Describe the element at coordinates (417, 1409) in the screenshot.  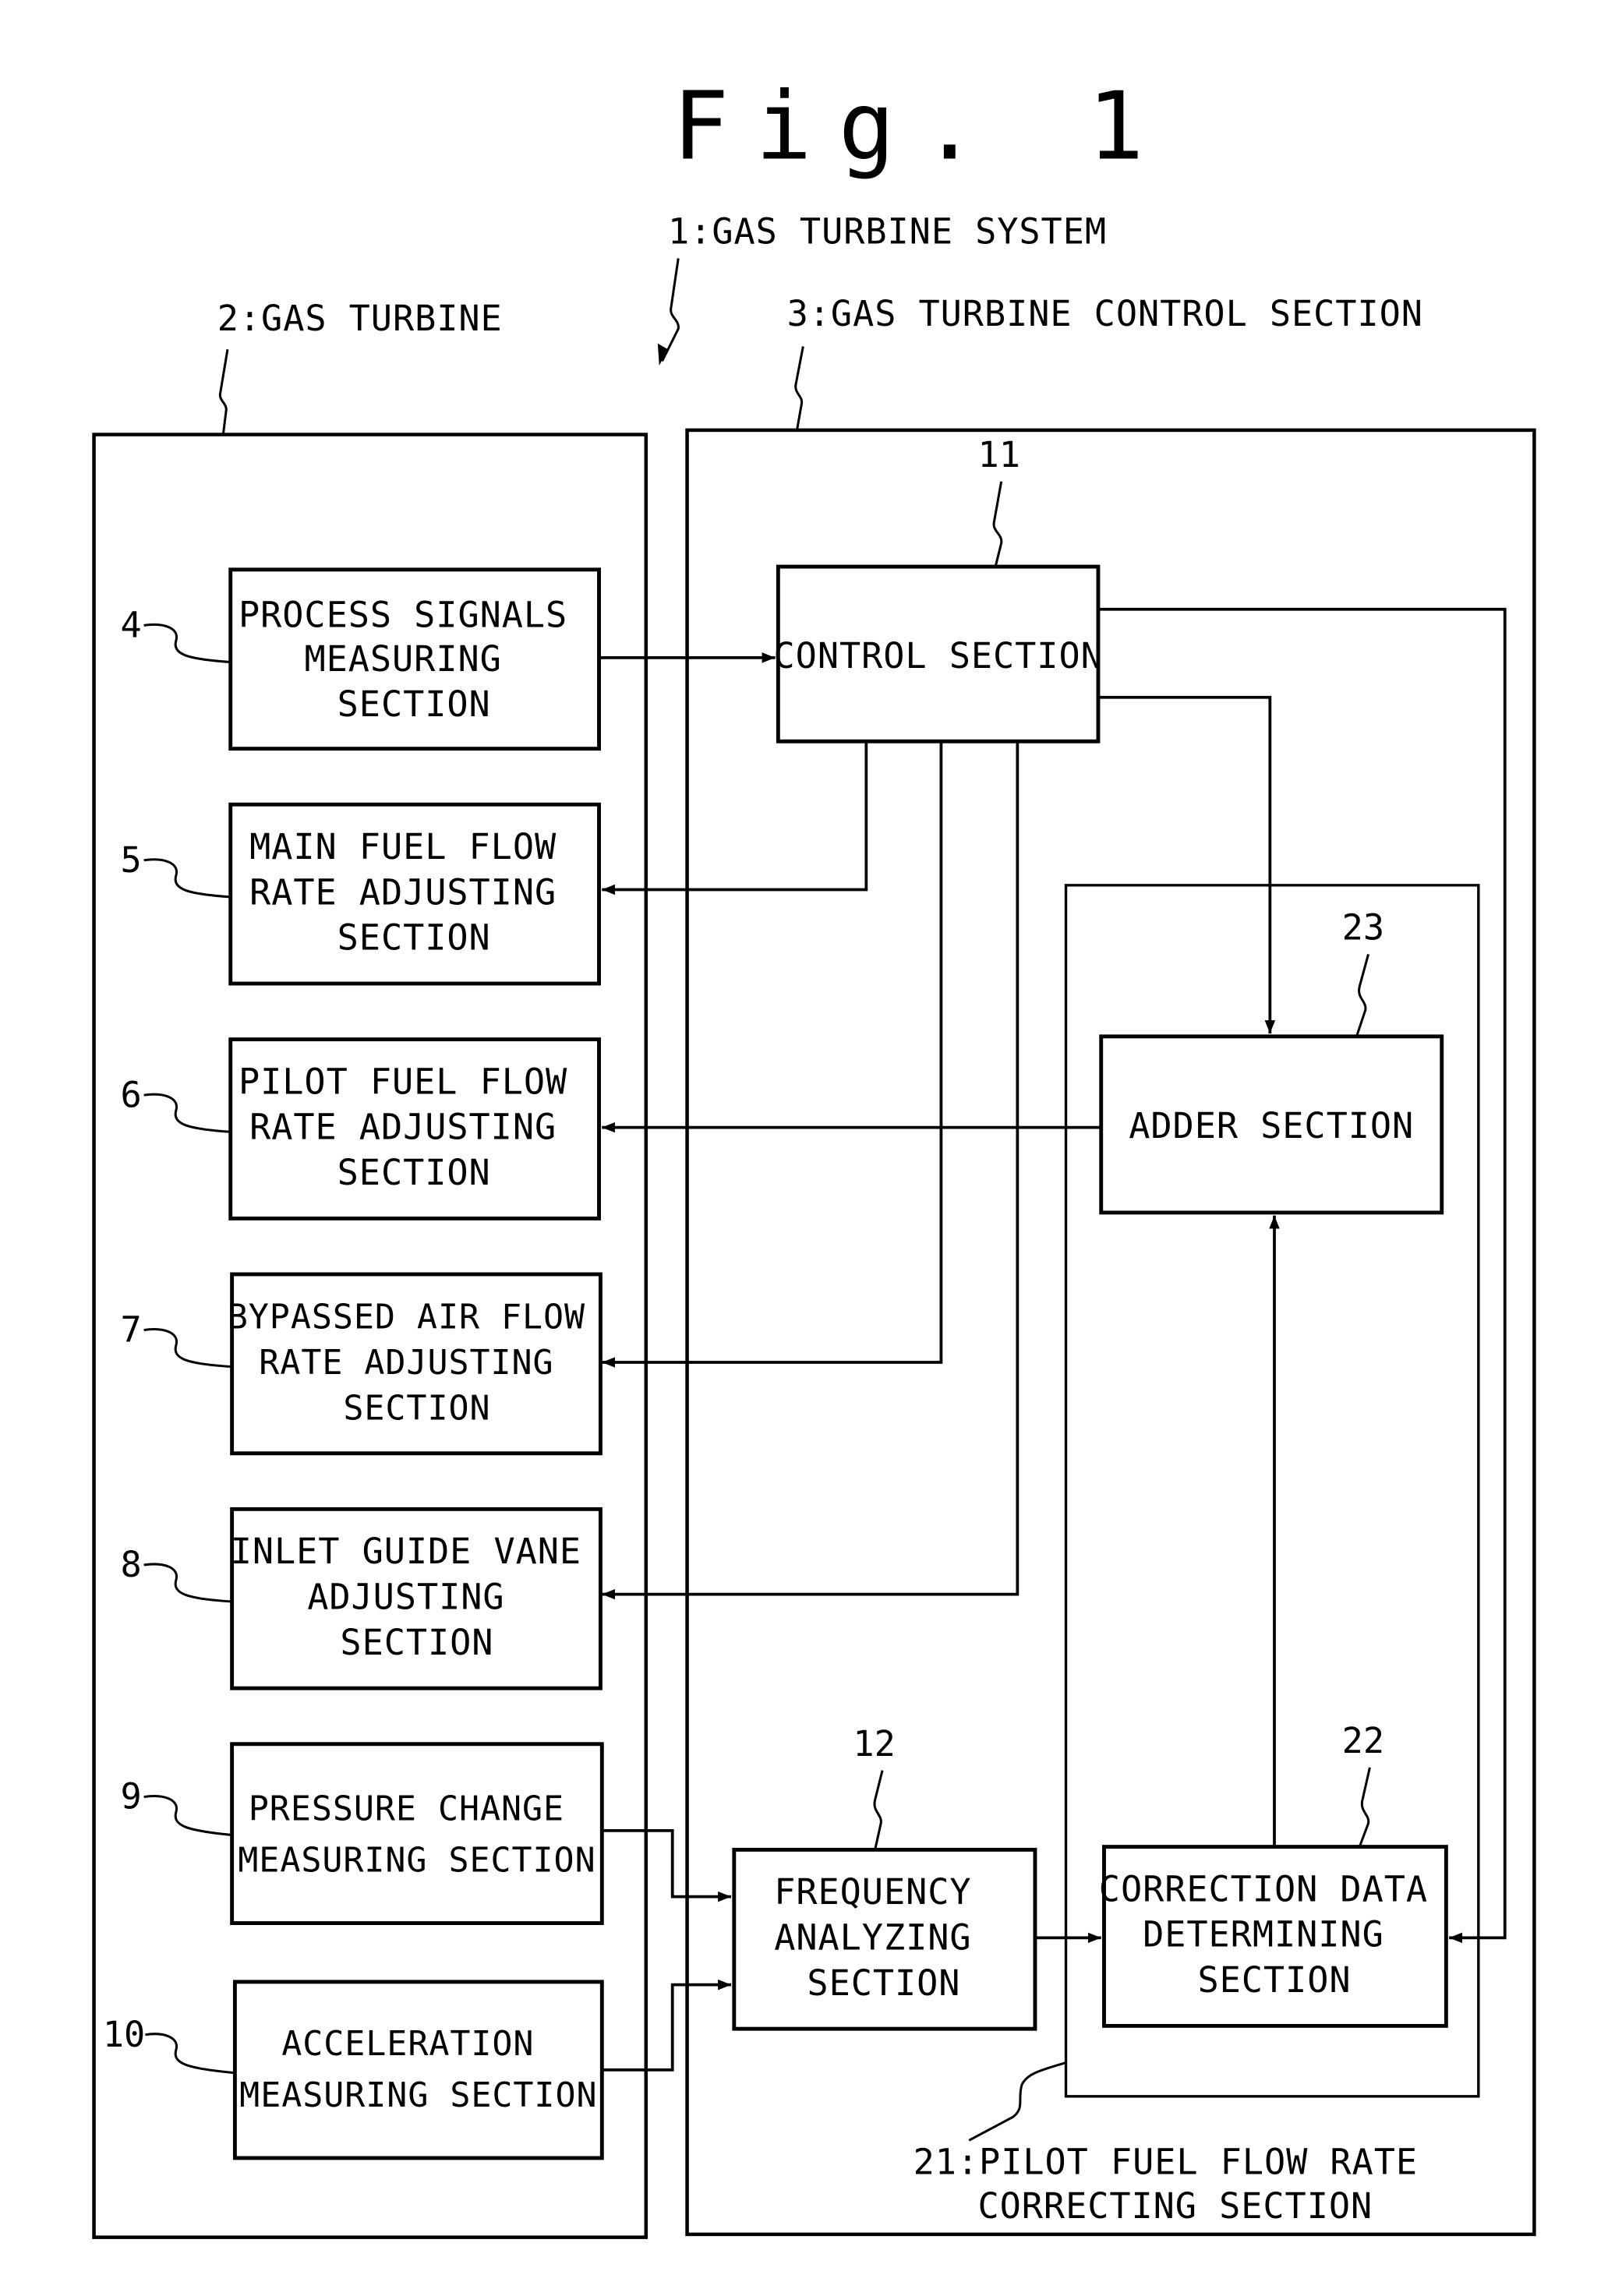
I see `block-7-line-3: SECTION` at that location.